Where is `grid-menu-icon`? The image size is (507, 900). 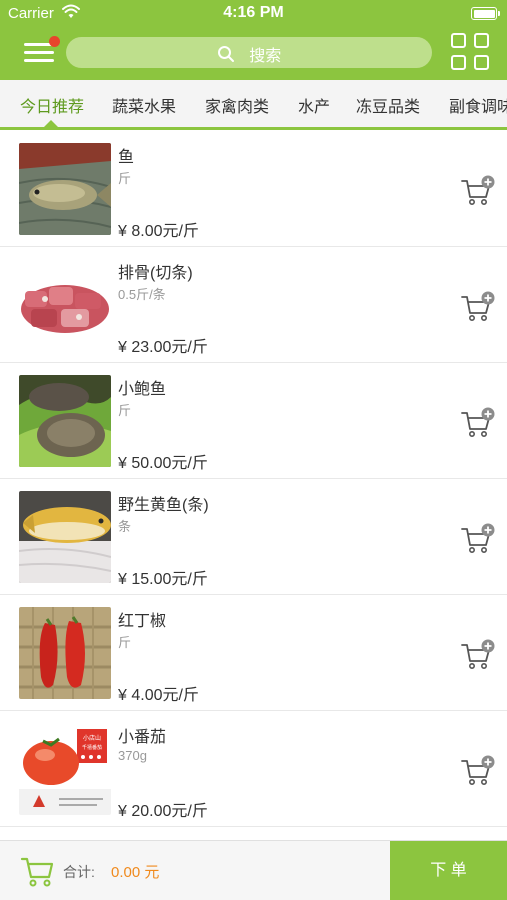 grid-menu-icon is located at coordinates (458, 40).